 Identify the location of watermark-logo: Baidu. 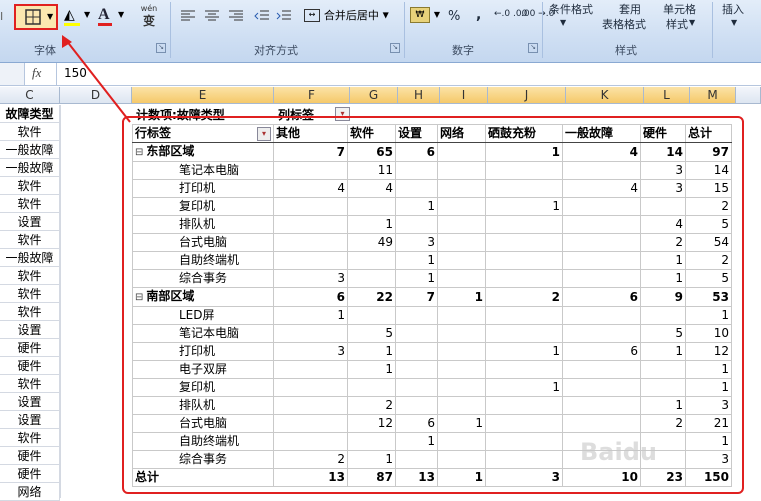
(618, 452).